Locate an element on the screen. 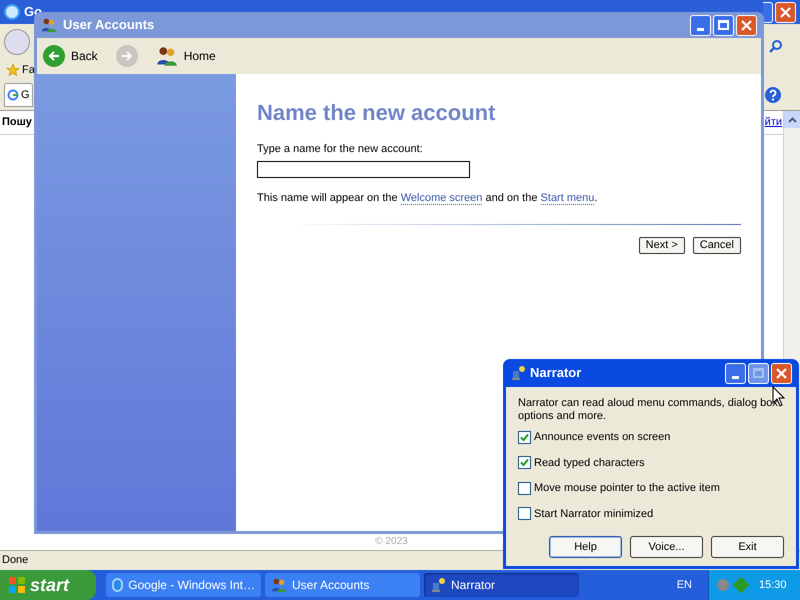 The width and height of the screenshot is (800, 600). option-label: Start Narrator minimized is located at coordinates (594, 514).